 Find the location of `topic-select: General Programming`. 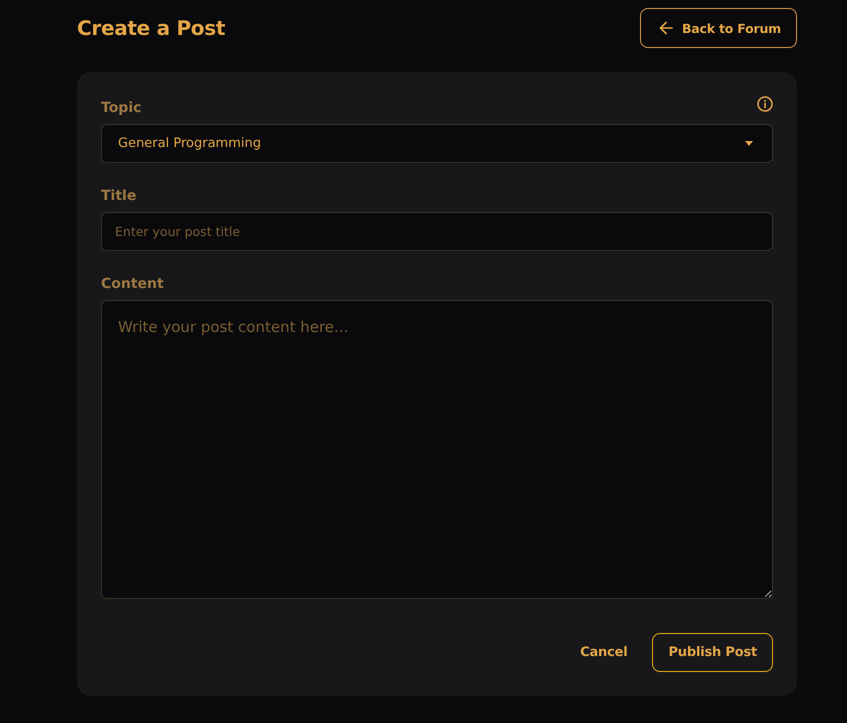

topic-select: General Programming is located at coordinates (437, 143).